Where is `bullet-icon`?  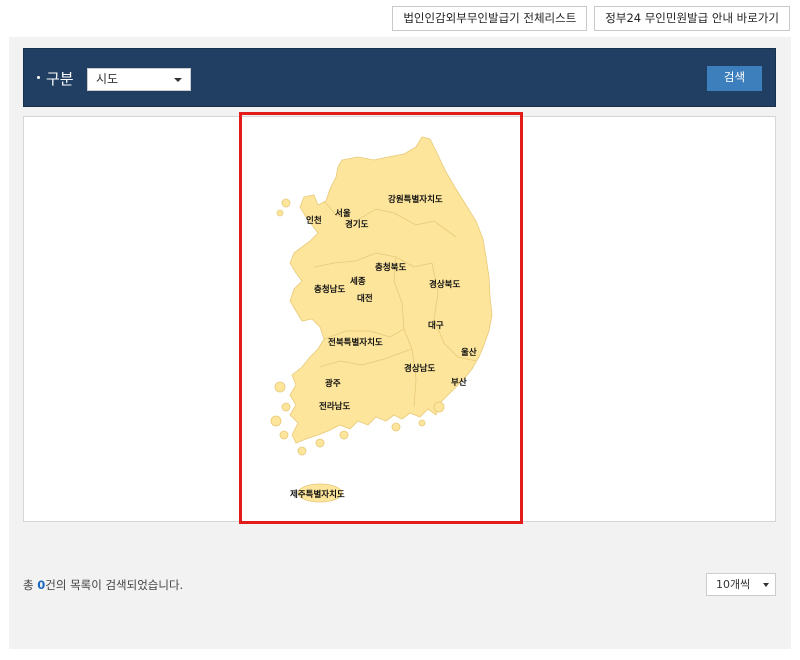 bullet-icon is located at coordinates (38, 77).